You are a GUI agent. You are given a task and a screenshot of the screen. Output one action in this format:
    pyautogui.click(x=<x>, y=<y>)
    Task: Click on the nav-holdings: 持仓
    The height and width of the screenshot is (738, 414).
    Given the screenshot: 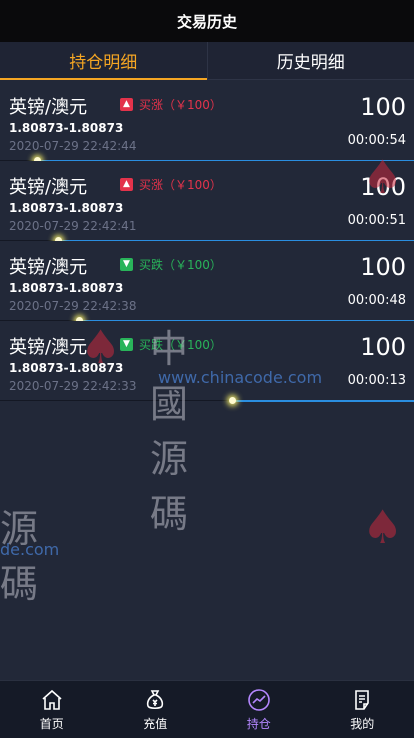 What is the action you would take?
    pyautogui.click(x=259, y=709)
    